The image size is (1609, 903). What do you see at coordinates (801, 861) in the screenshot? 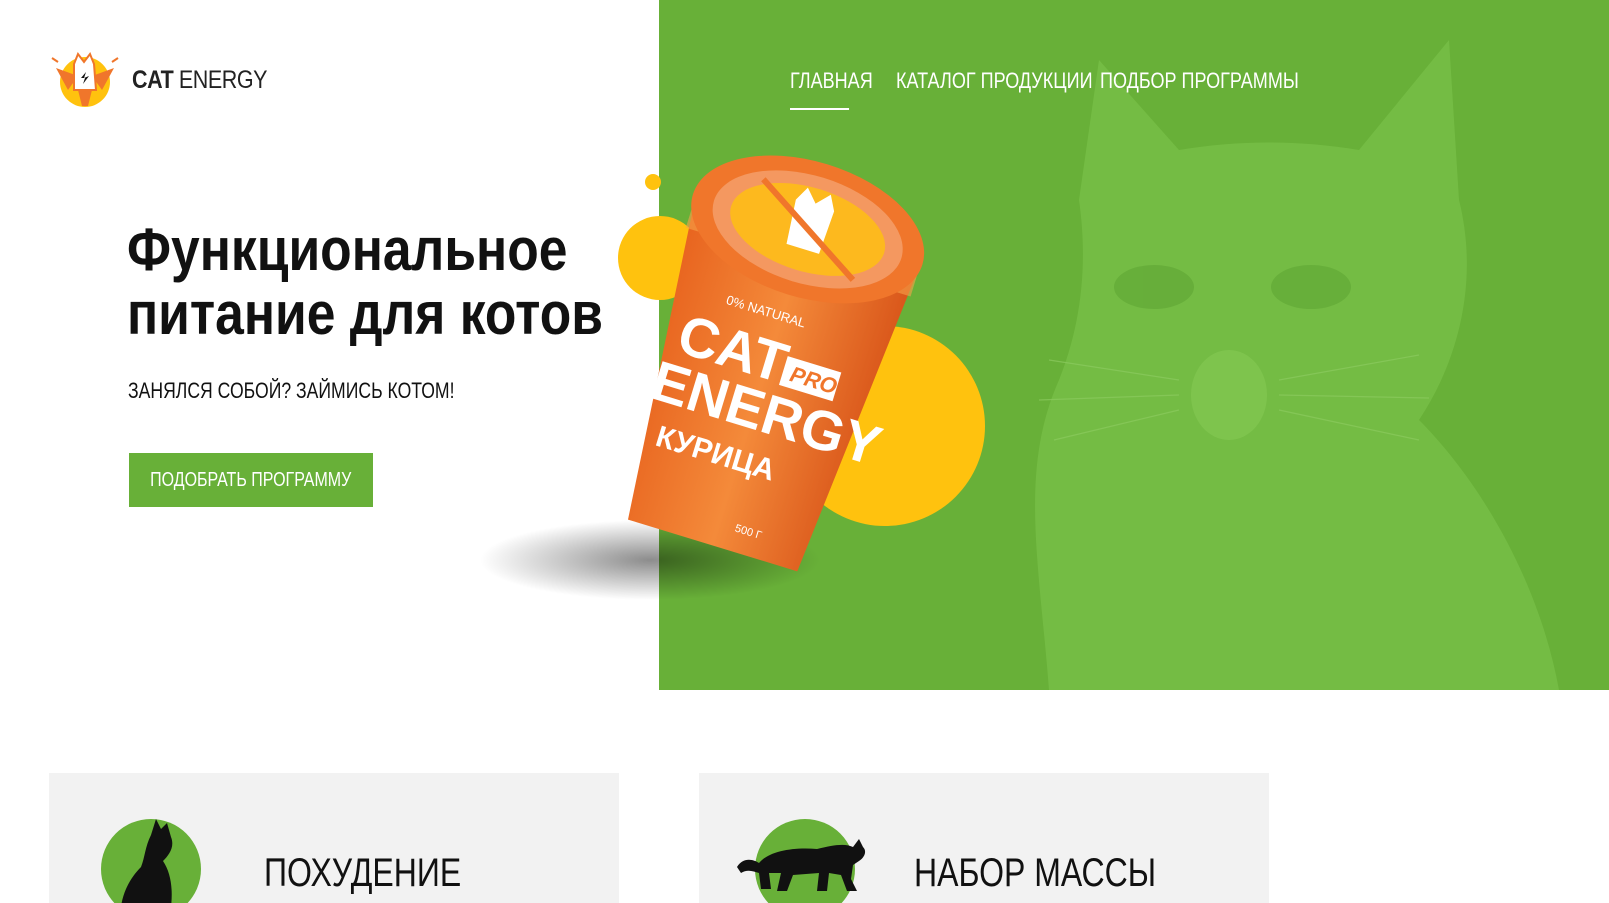
I see `big-cat-icon` at bounding box center [801, 861].